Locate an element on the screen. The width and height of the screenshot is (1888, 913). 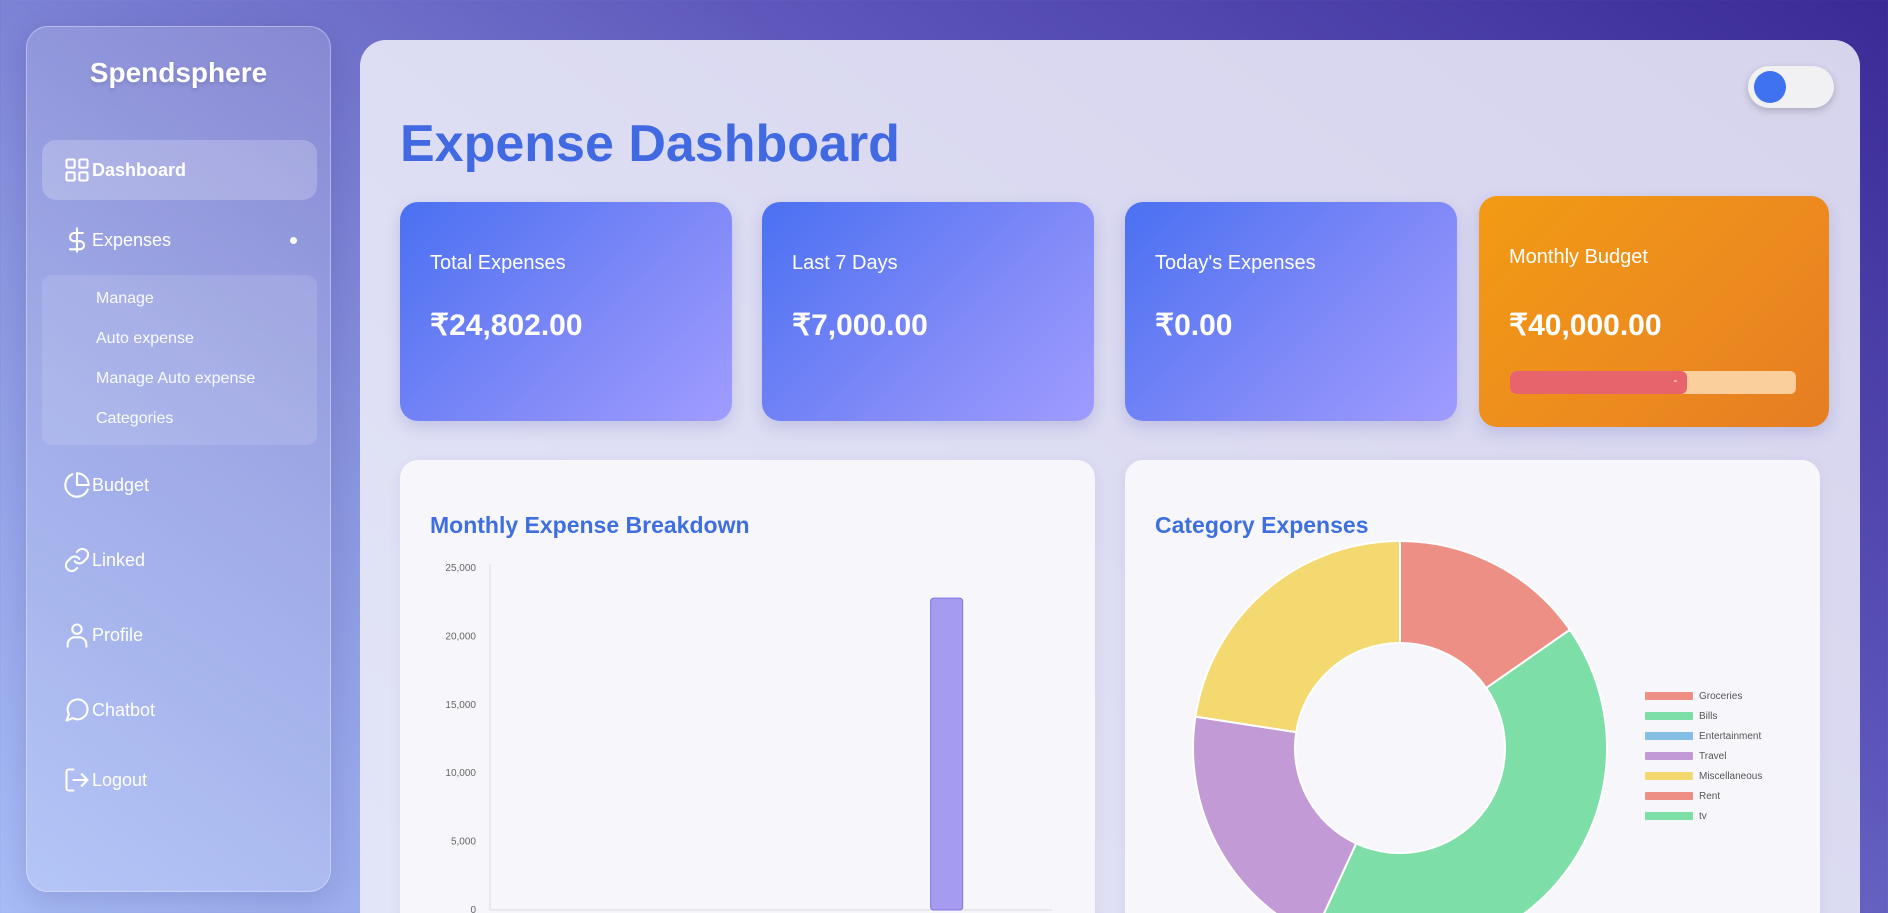
legend-label: Entertainment is located at coordinates (1730, 736).